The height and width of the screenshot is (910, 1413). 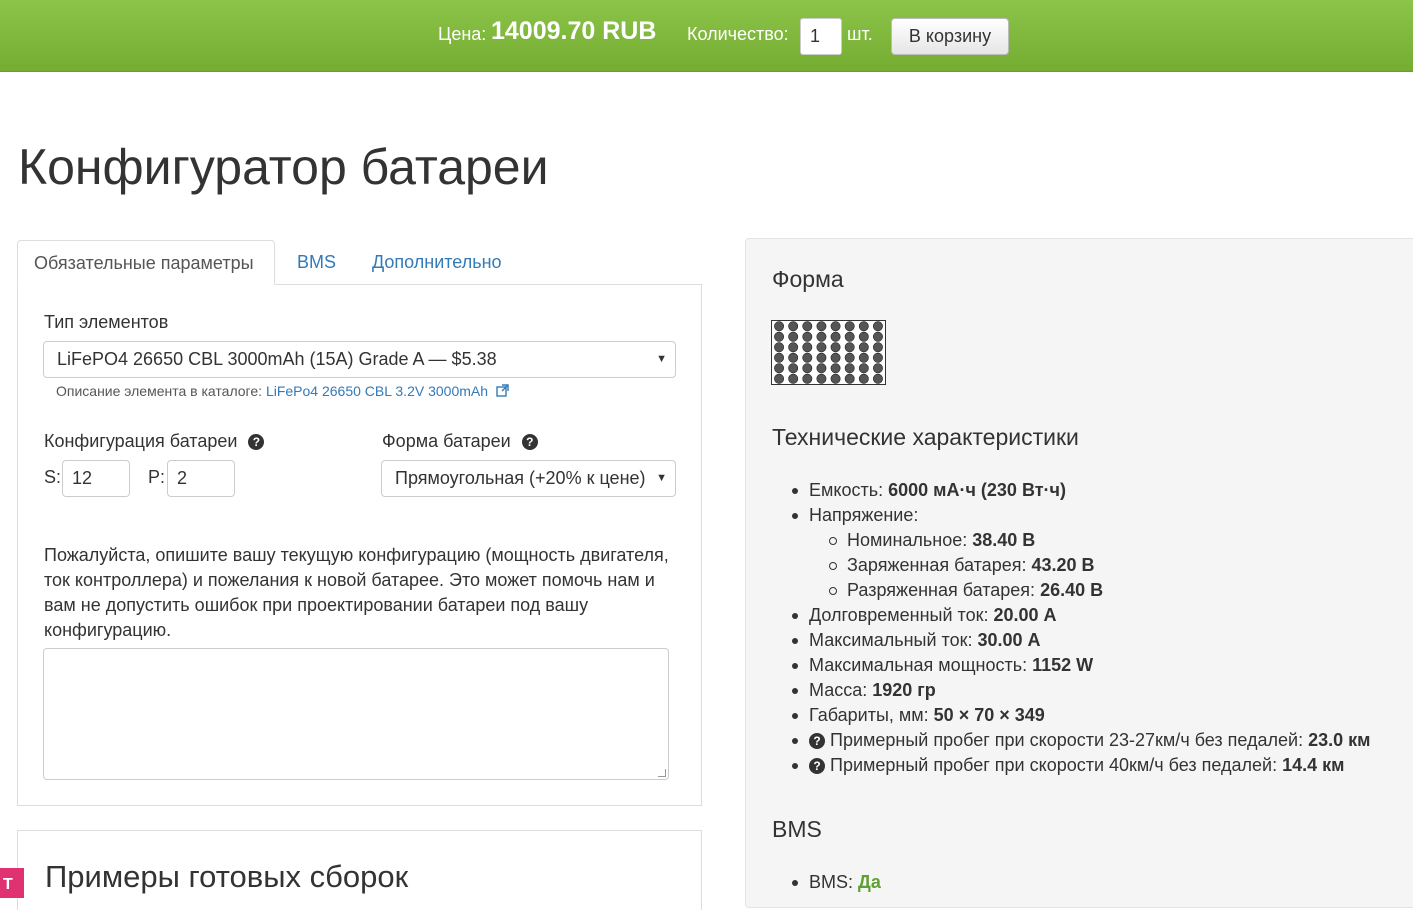 What do you see at coordinates (797, 829) in the screenshot?
I see `bms-section-title: BMS` at bounding box center [797, 829].